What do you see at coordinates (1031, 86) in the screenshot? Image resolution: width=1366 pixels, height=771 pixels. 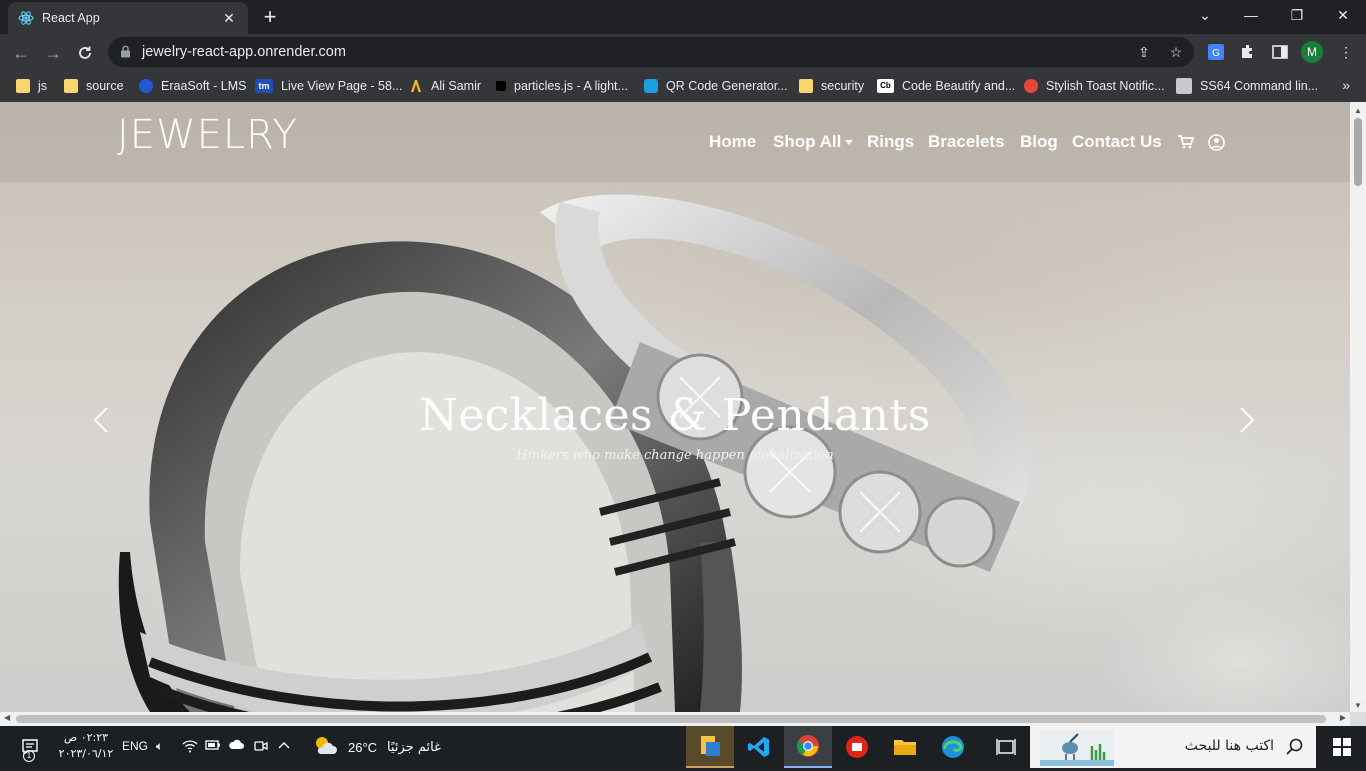 I see `toast-icon` at bounding box center [1031, 86].